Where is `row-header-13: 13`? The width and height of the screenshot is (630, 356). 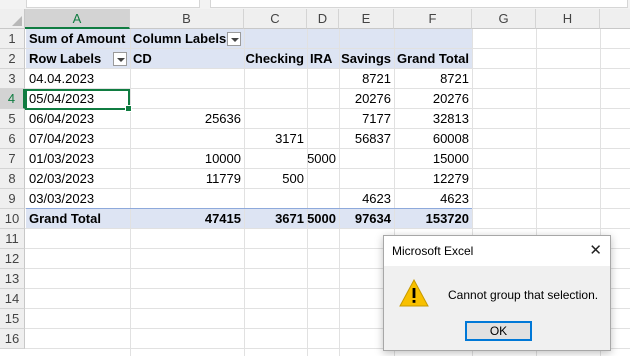 row-header-13: 13 is located at coordinates (12, 279).